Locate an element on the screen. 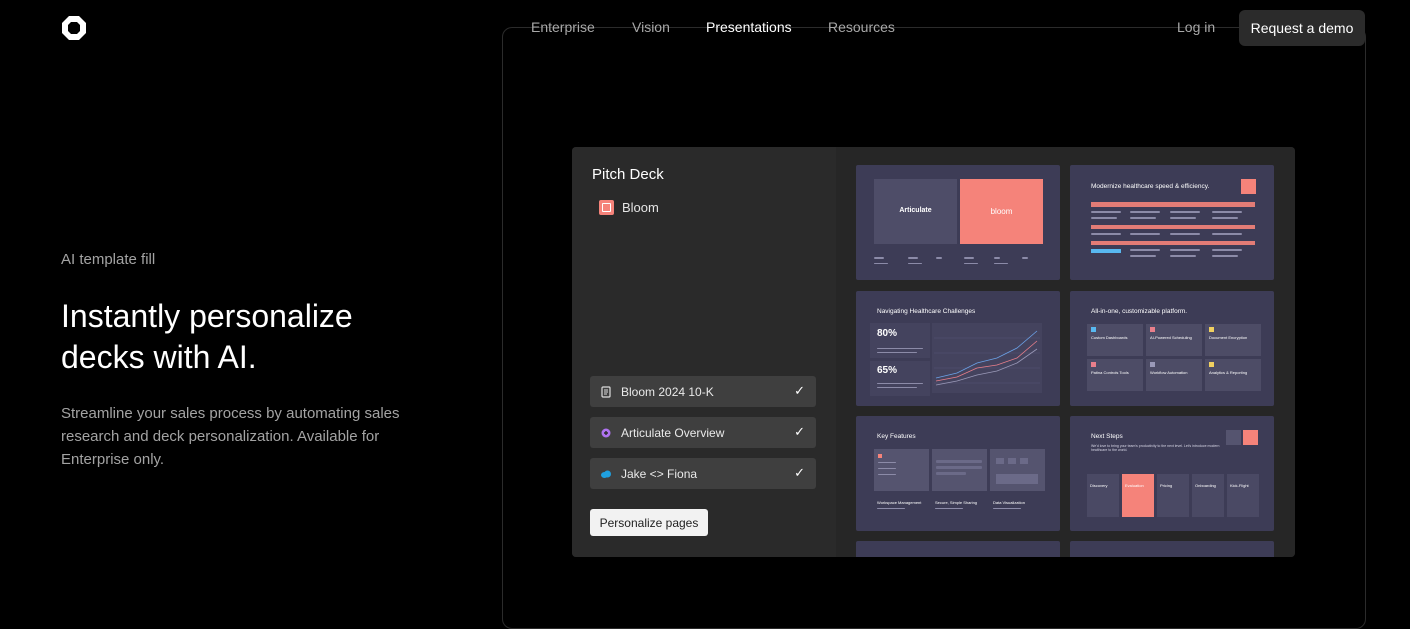 The image size is (1410, 629). feature-label: Custom Dashboards is located at coordinates (1109, 337).